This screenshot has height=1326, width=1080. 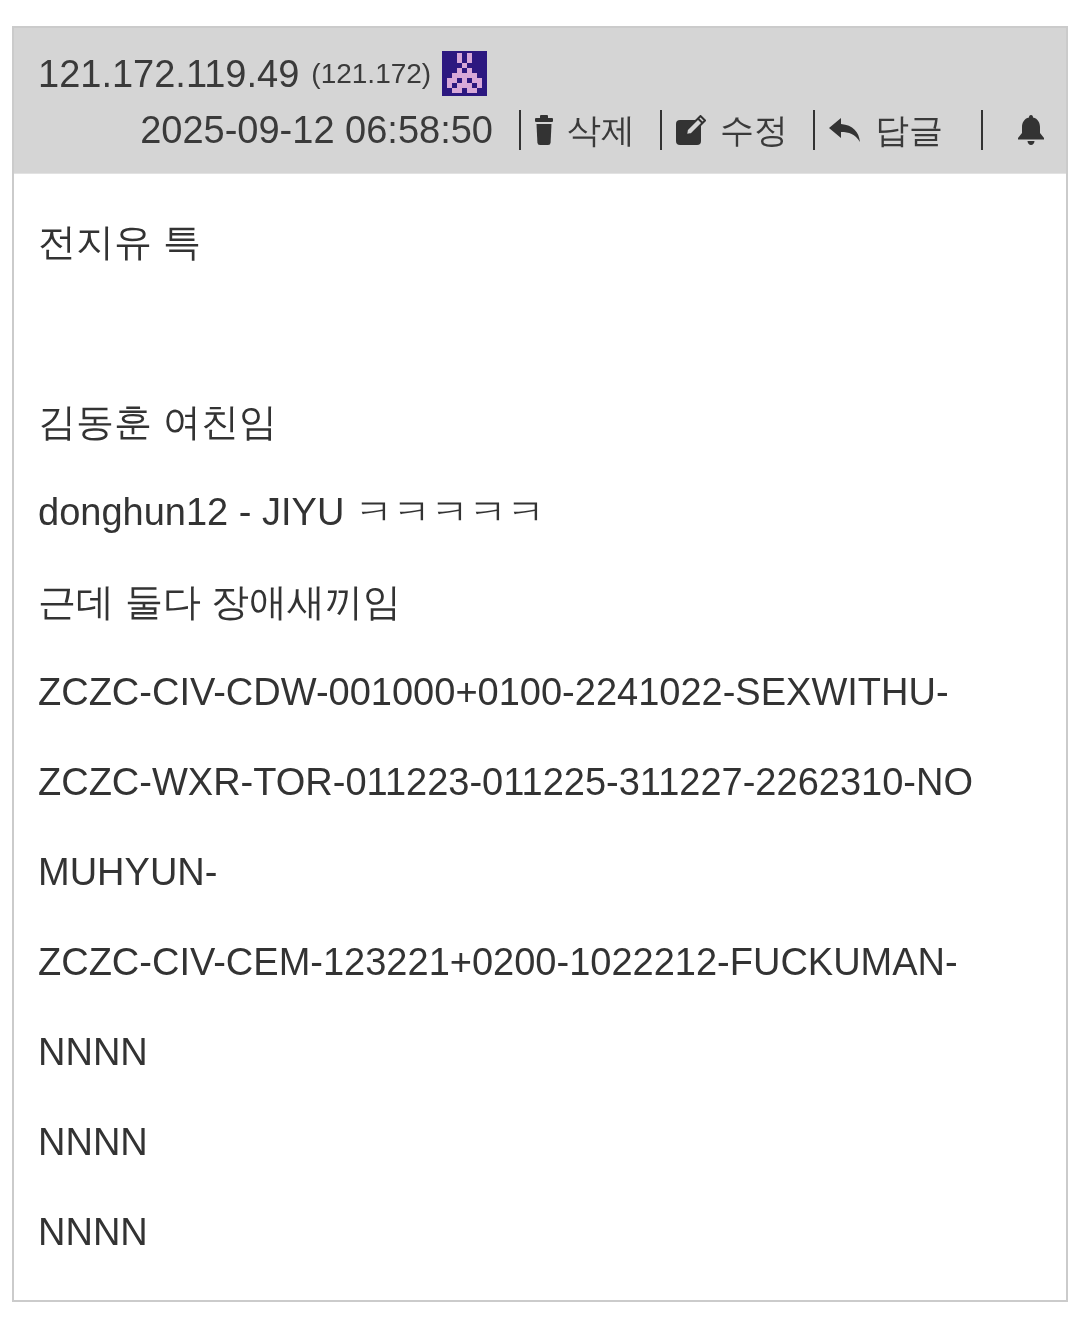 I want to click on edit-link: 수정, so click(x=732, y=130).